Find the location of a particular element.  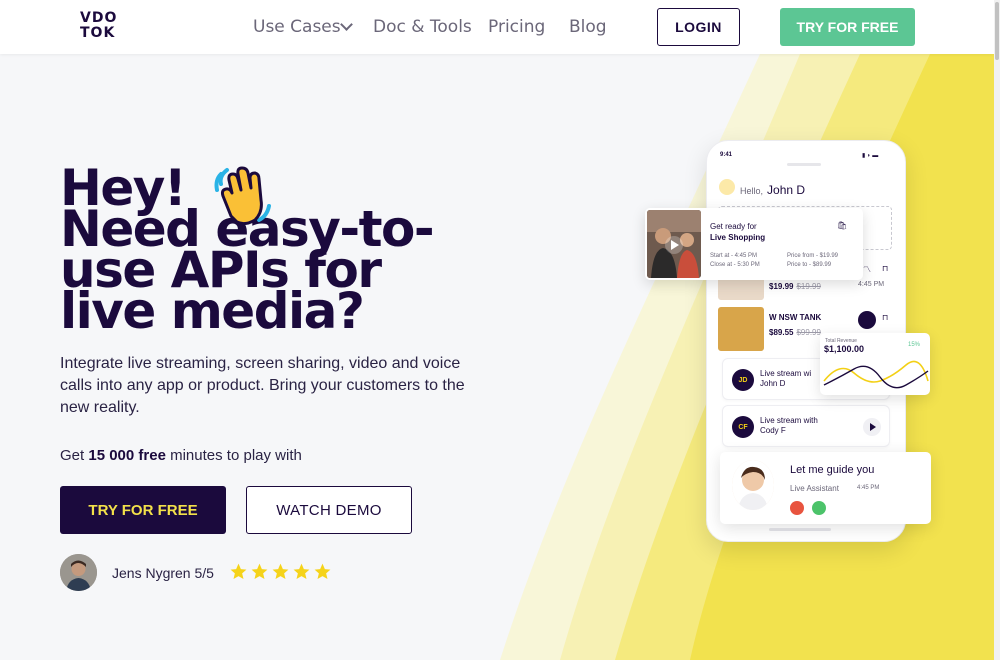

assistant-avatar is located at coordinates (753, 485).